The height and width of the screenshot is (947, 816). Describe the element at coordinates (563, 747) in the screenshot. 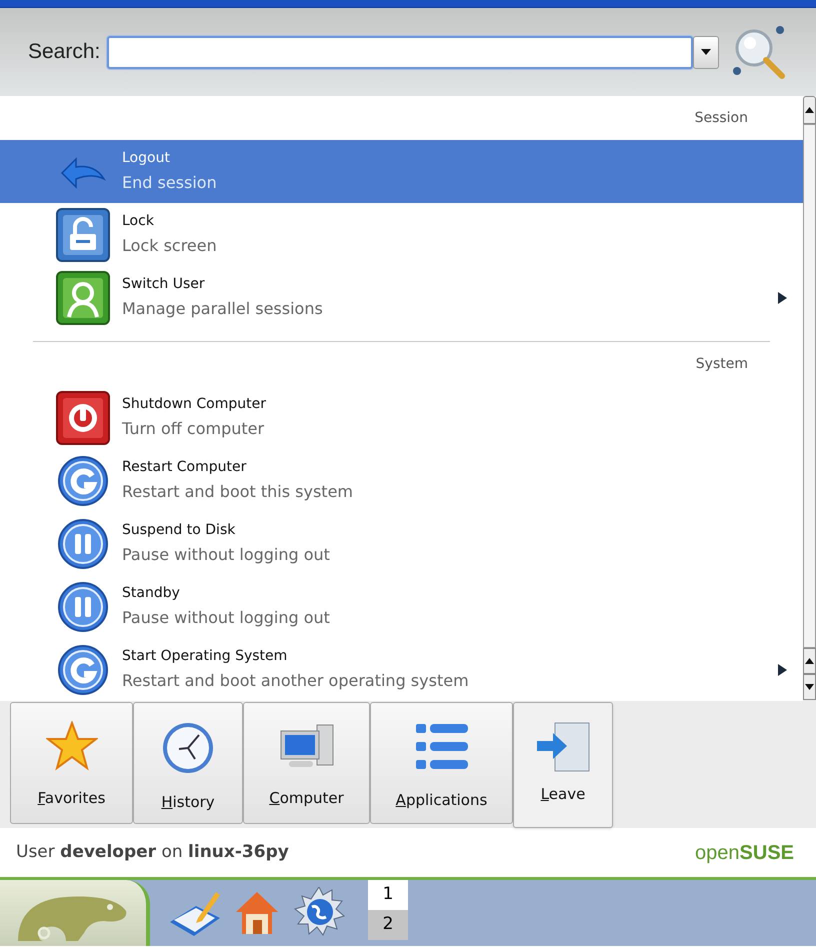

I see `door-arrow-icon` at that location.